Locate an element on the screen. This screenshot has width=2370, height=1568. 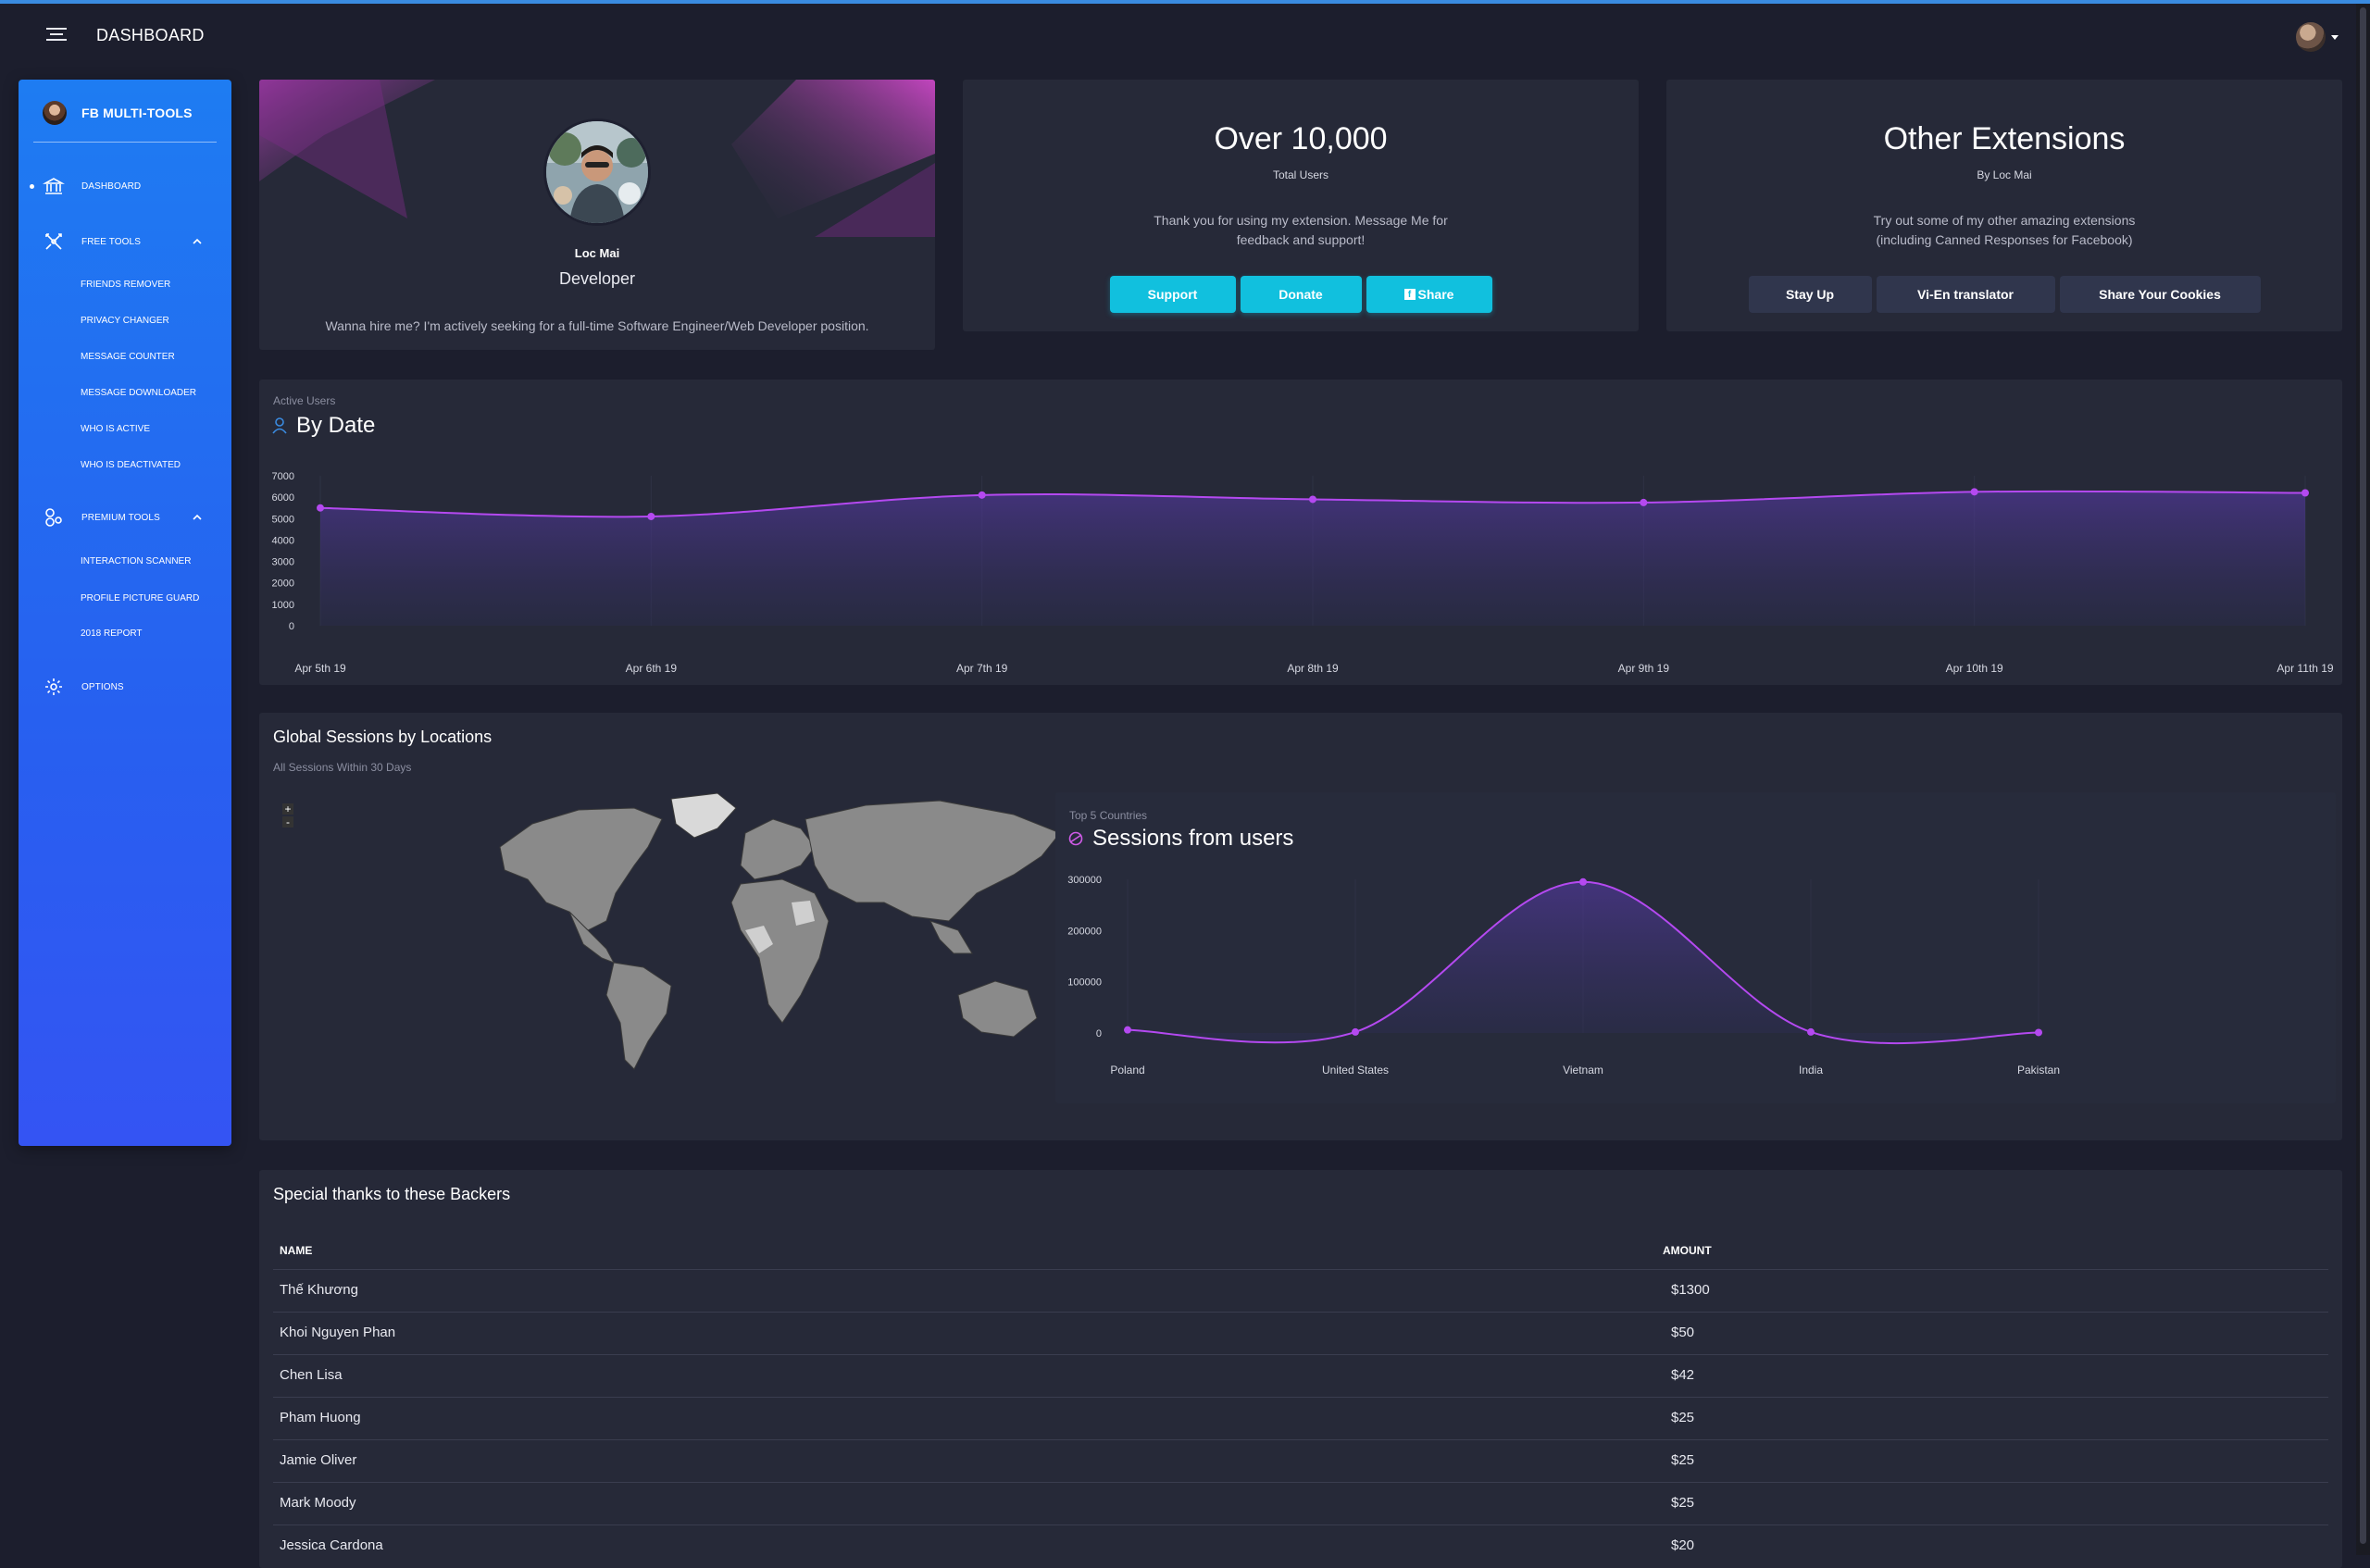
vi-en-translator-button: Vi-En translator is located at coordinates (1965, 294).